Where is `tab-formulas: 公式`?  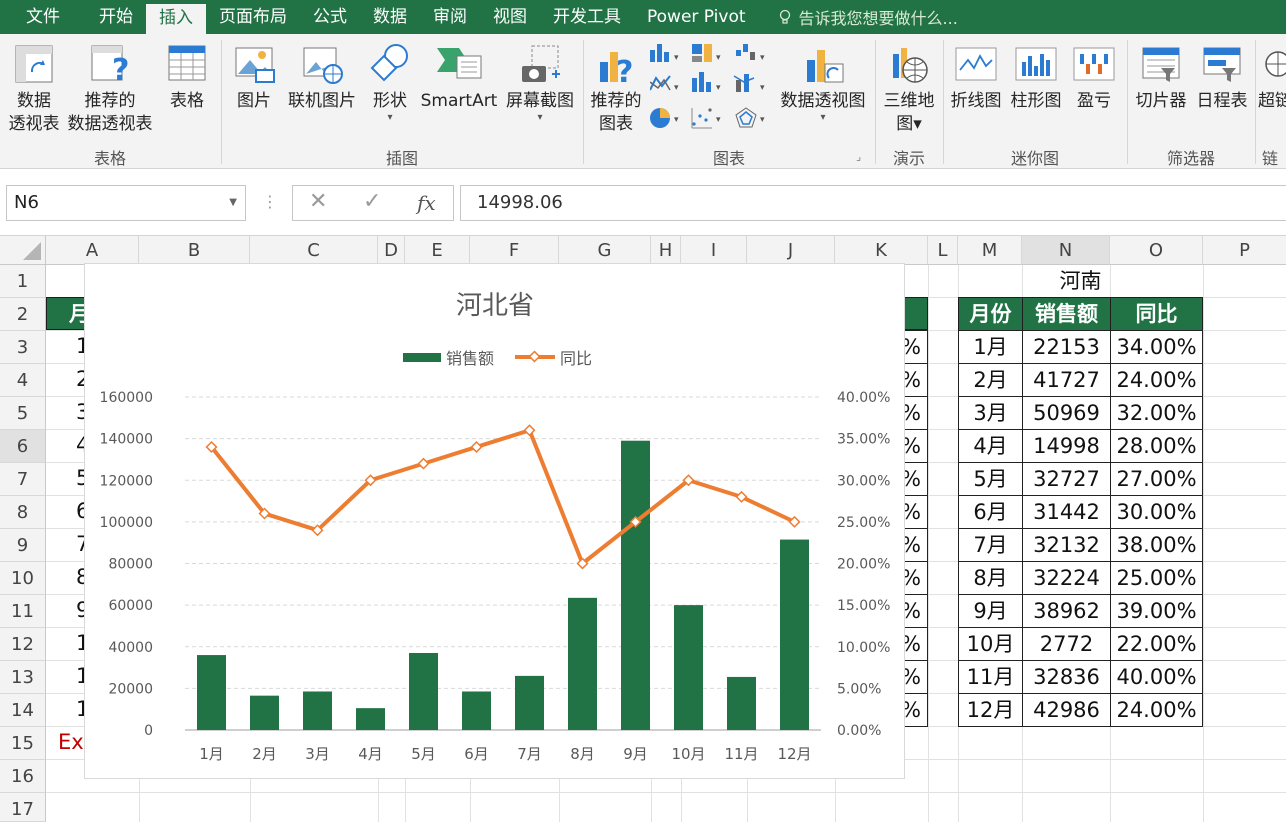
tab-formulas: 公式 is located at coordinates (330, 17).